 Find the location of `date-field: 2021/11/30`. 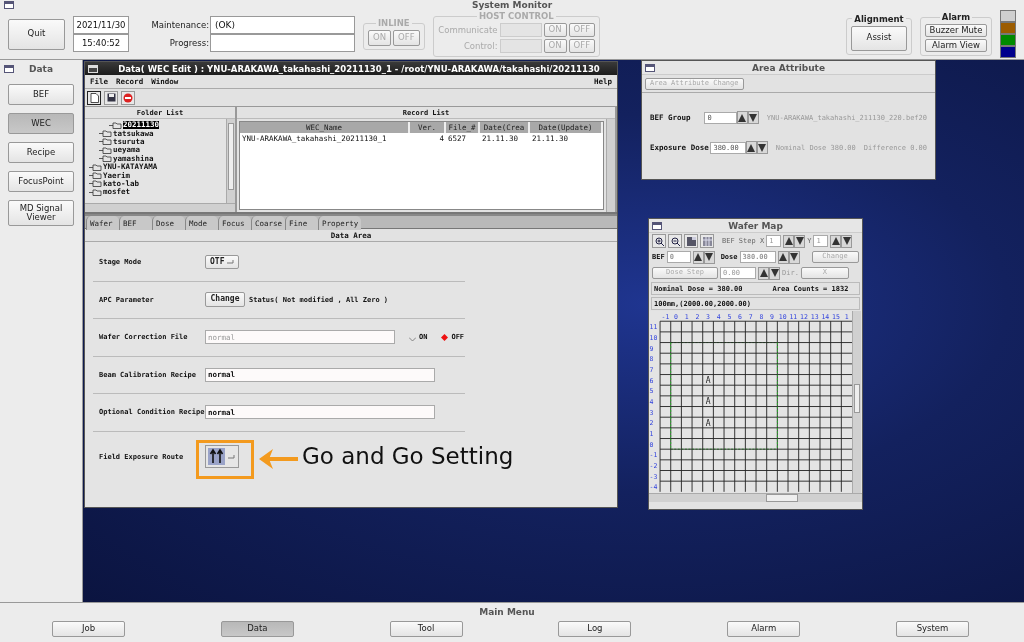

date-field: 2021/11/30 is located at coordinates (101, 25).